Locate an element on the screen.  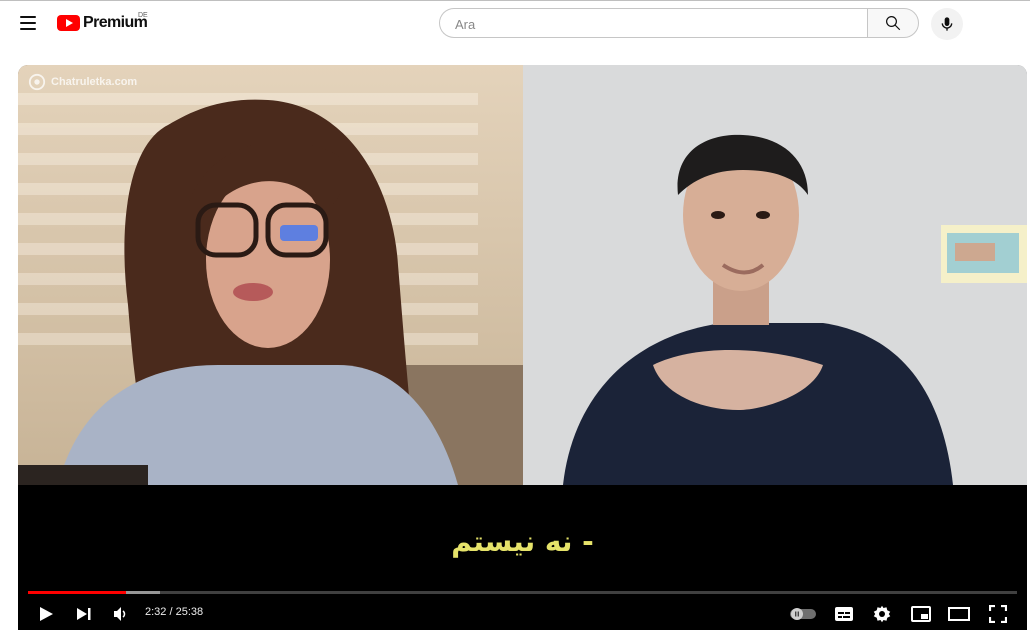
search-button is located at coordinates (893, 23).